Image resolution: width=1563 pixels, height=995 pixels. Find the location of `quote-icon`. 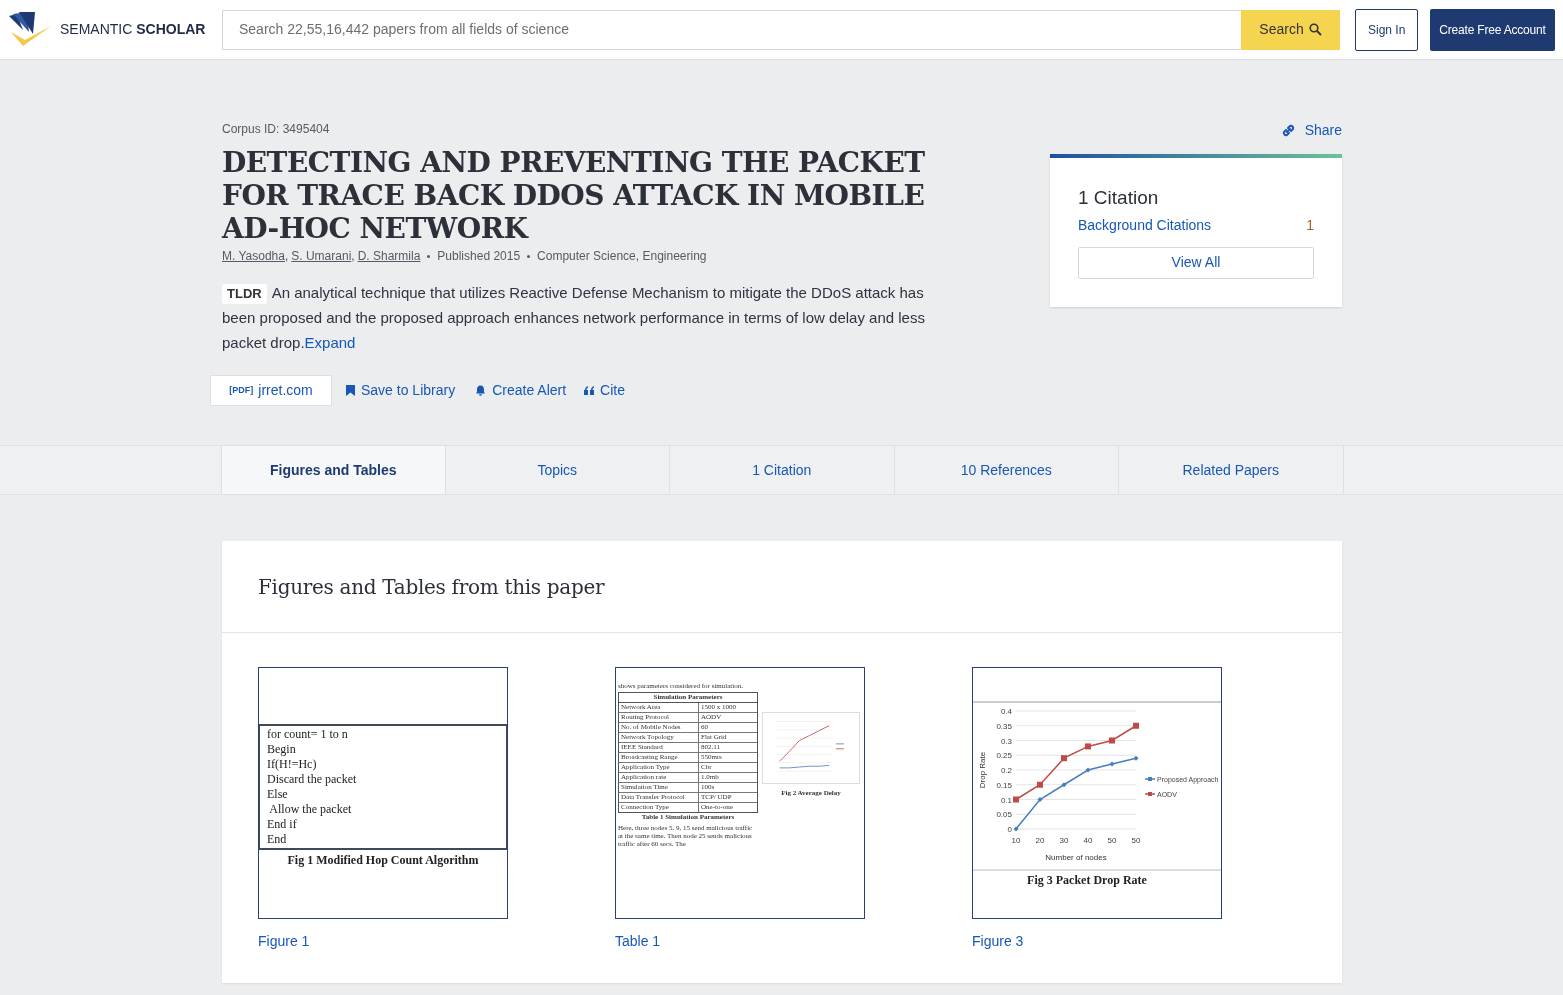

quote-icon is located at coordinates (590, 390).